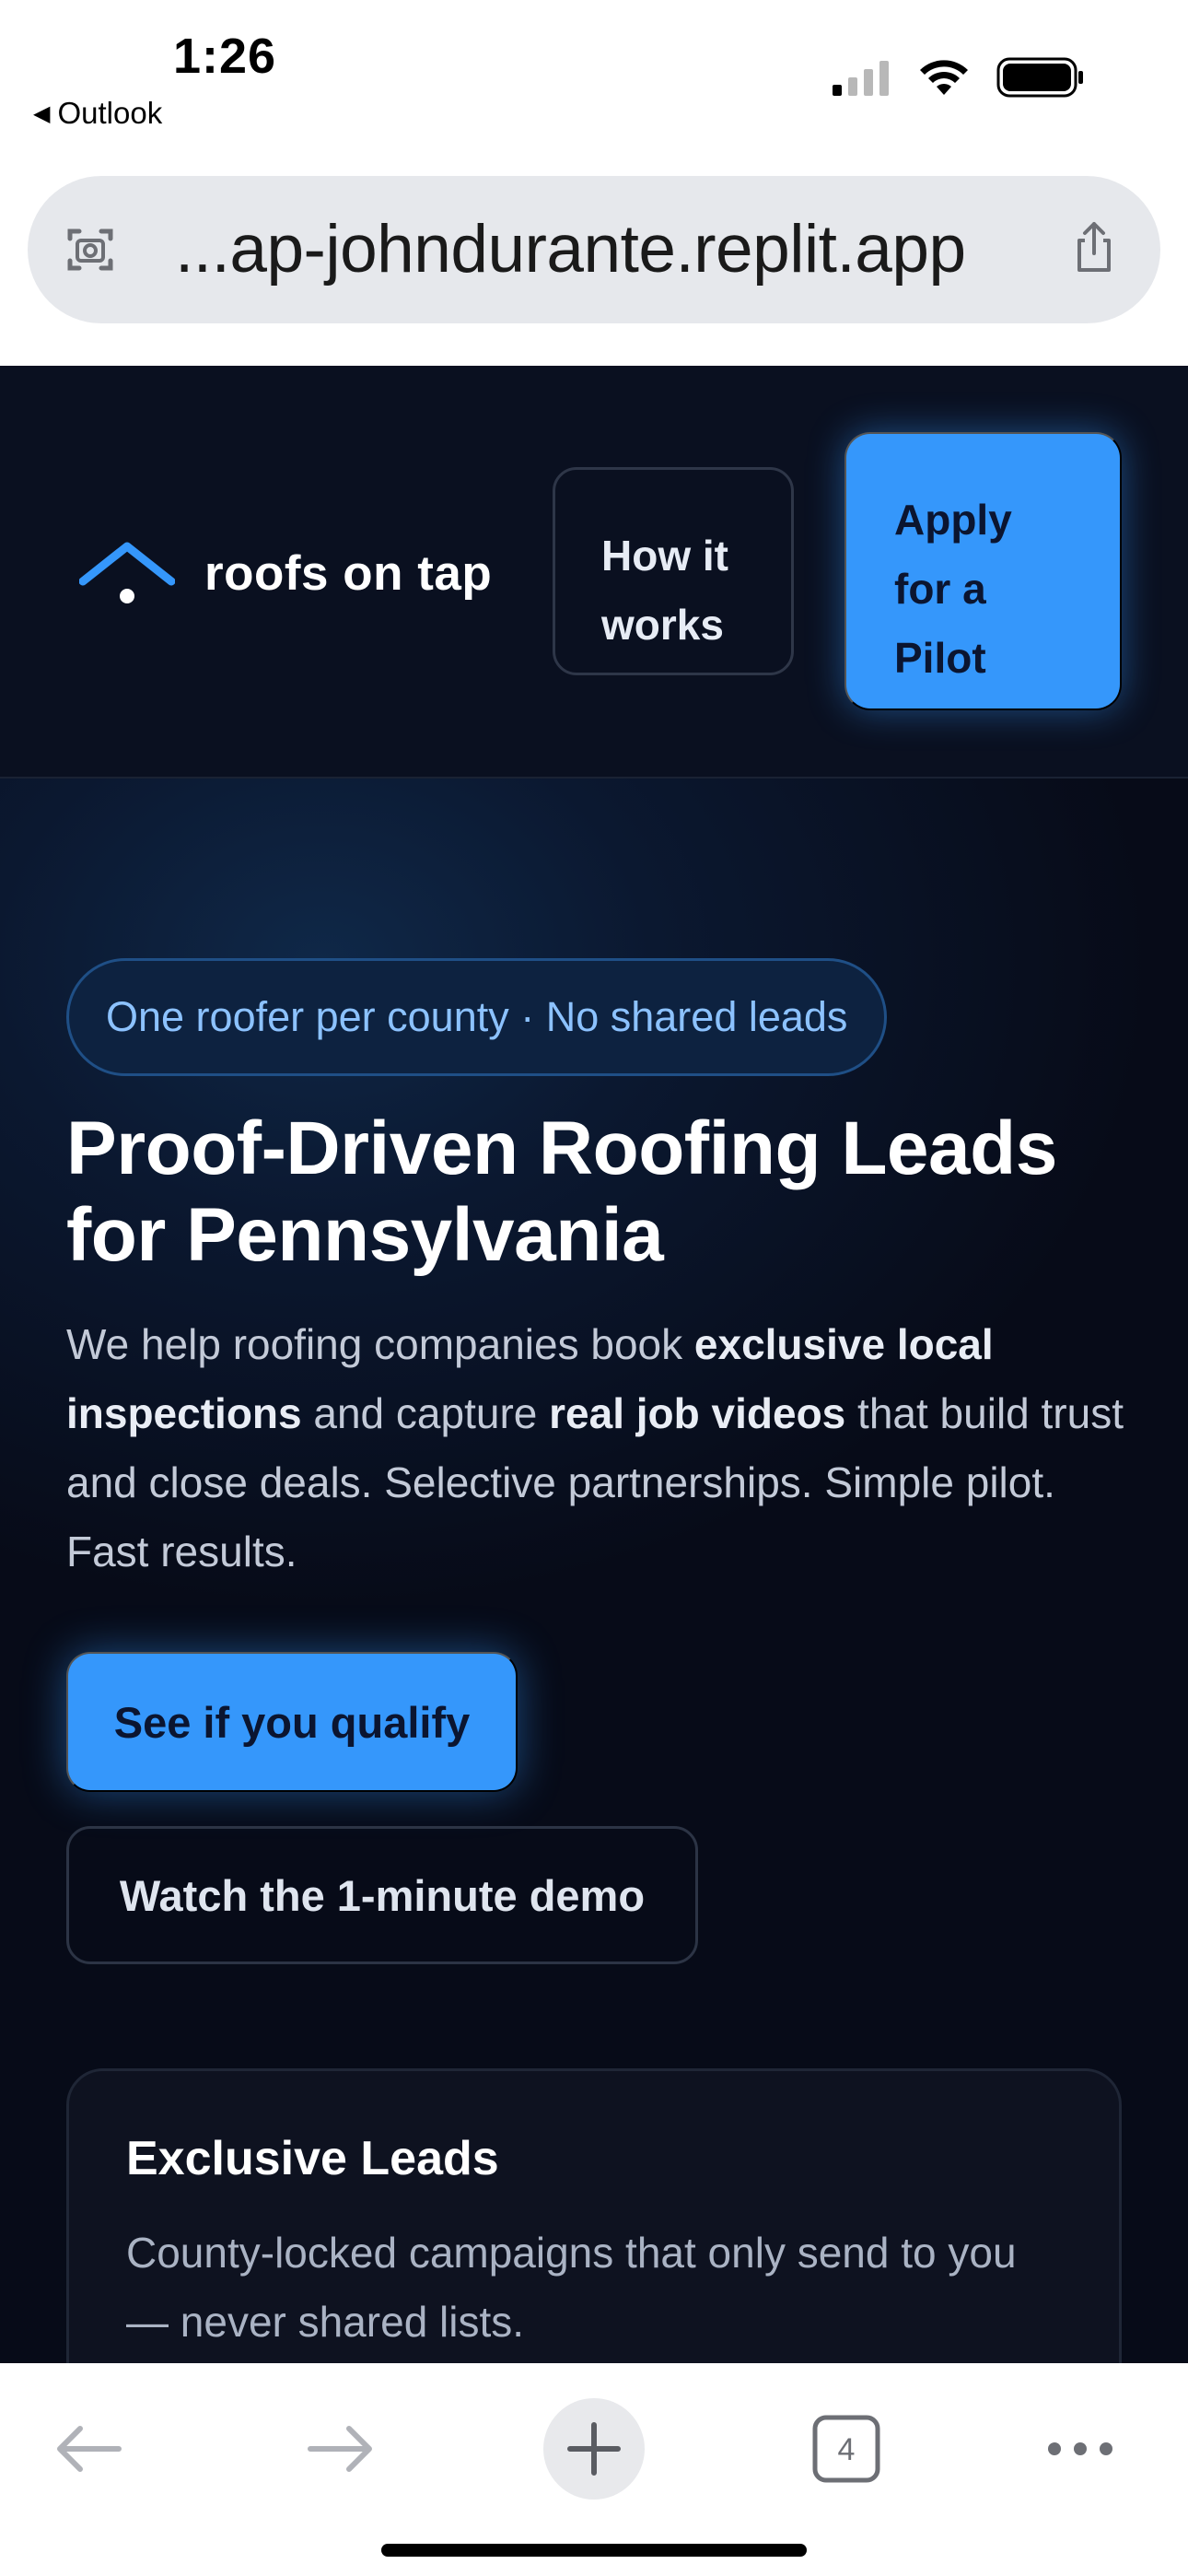  I want to click on back-app-label: Outlook, so click(110, 113).